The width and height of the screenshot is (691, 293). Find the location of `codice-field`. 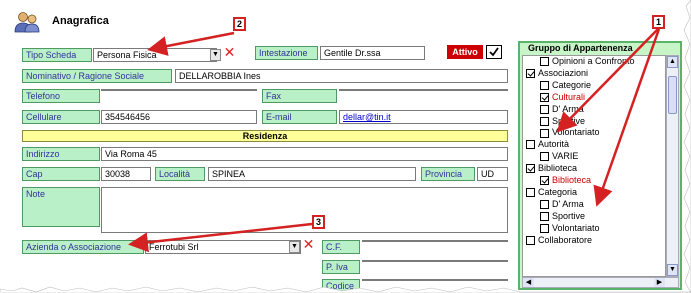

codice-field is located at coordinates (435, 280).